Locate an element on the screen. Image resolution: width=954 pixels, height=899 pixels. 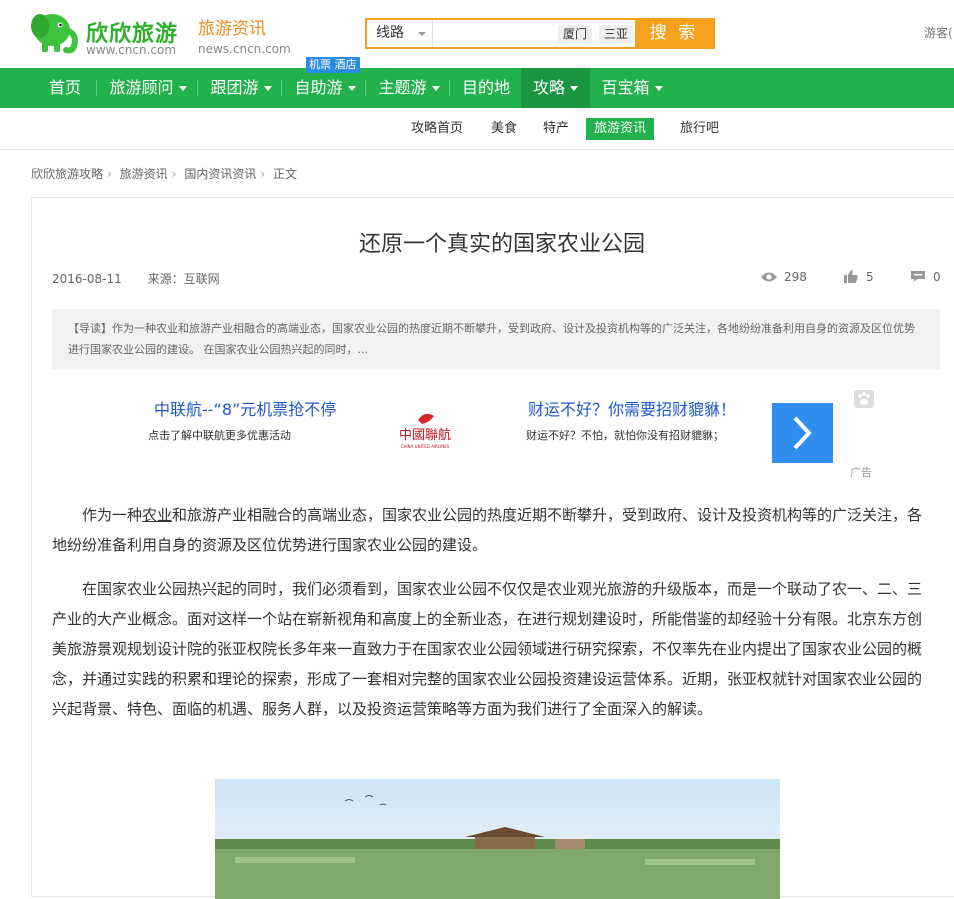
nav-item-theme-tour: 主题游 is located at coordinates (409, 88).